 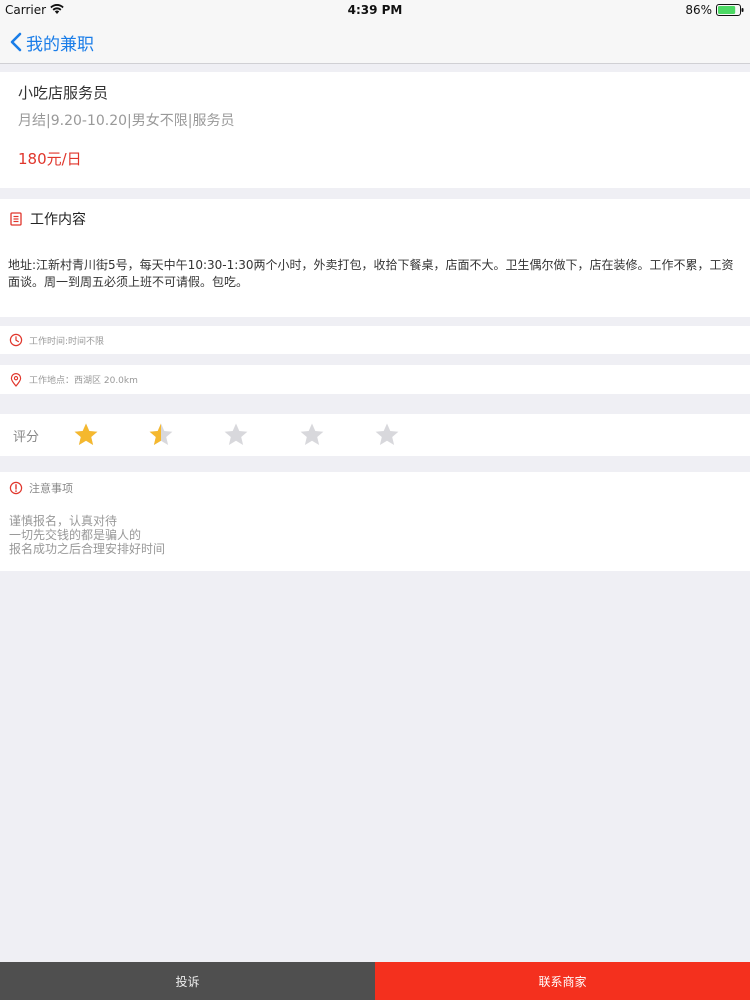 What do you see at coordinates (87, 549) in the screenshot?
I see `notes-line: 报名成功之后合理安排好时间` at bounding box center [87, 549].